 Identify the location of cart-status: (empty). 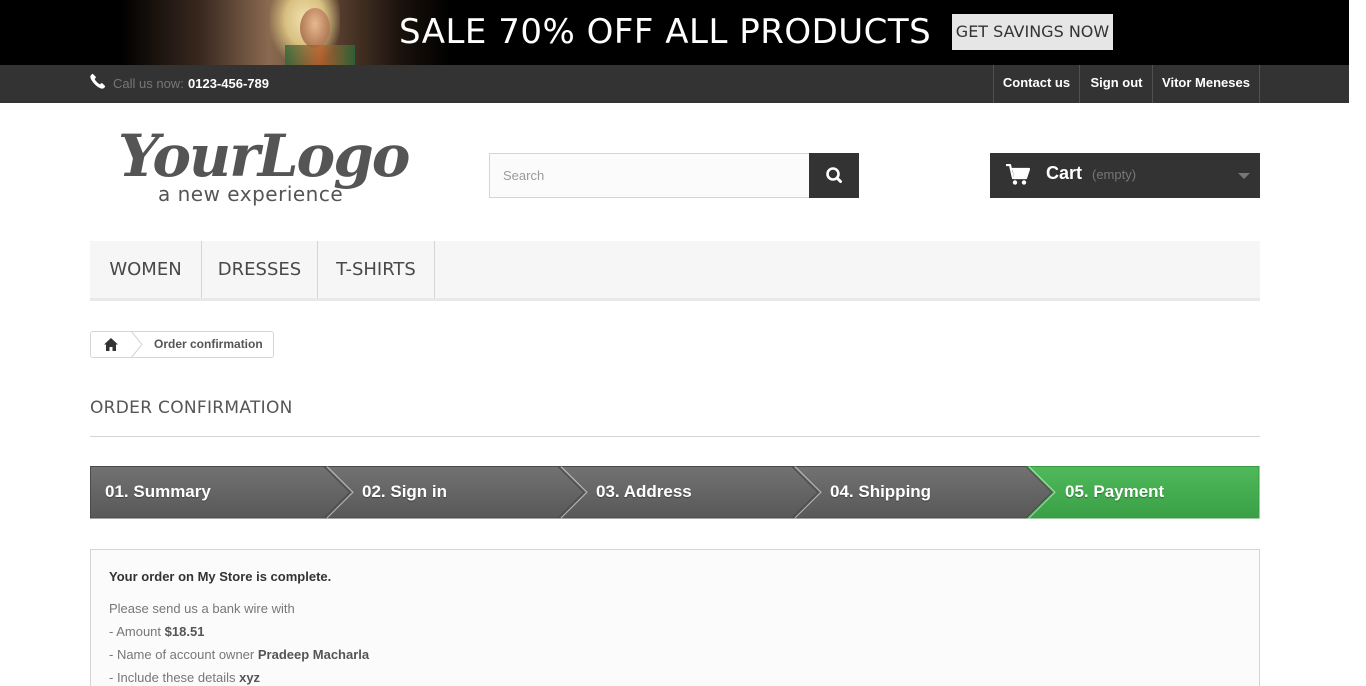
(1114, 174).